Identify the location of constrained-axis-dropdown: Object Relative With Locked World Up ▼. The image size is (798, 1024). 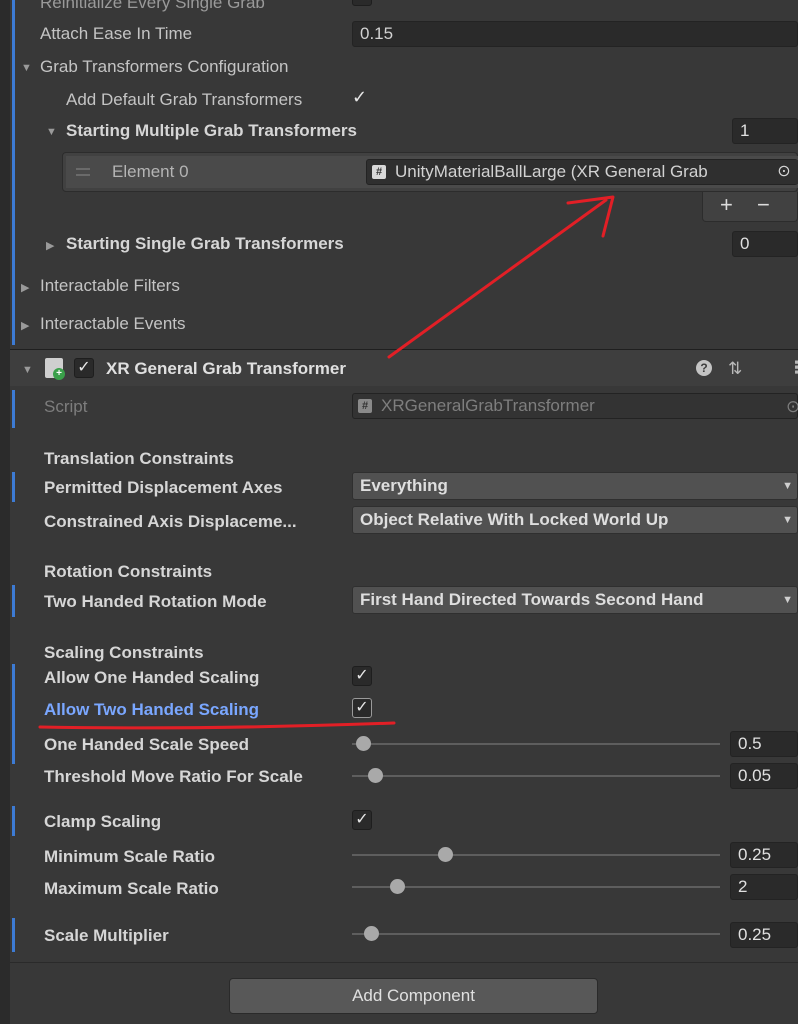
(575, 520).